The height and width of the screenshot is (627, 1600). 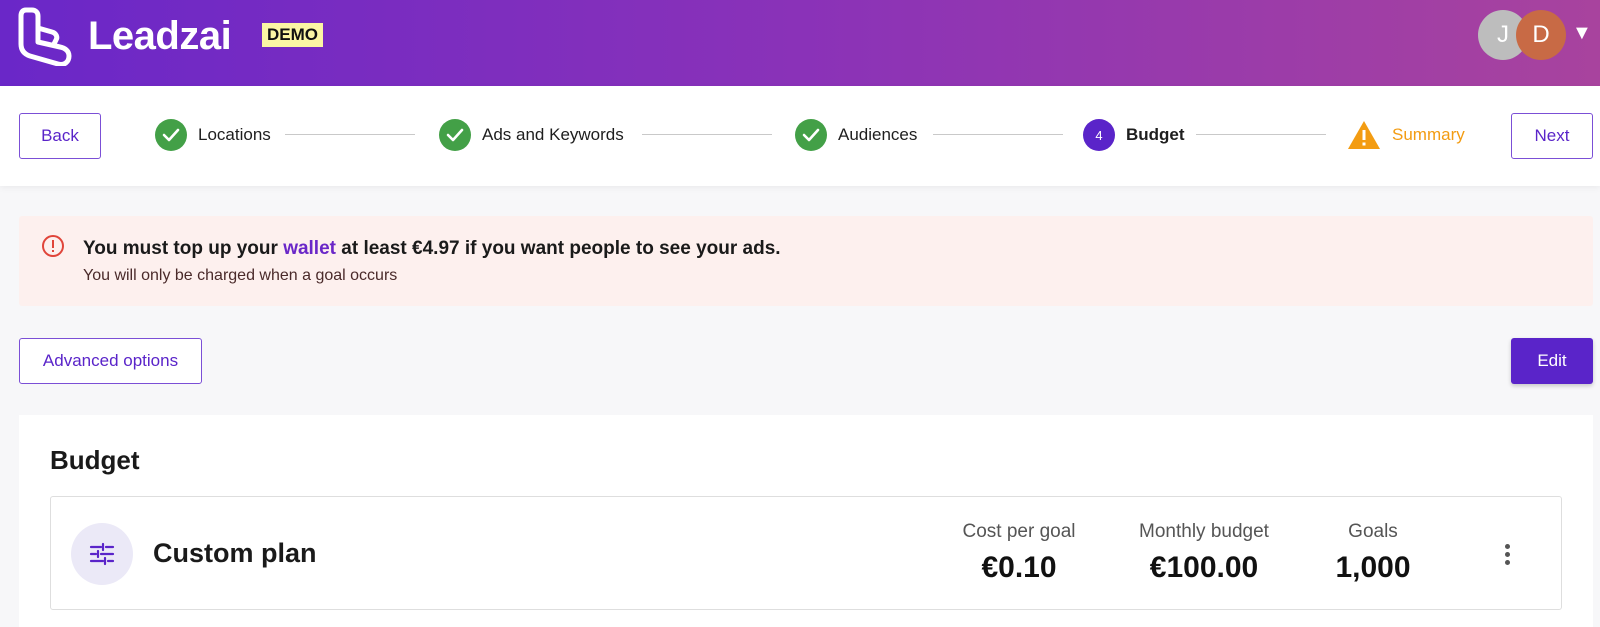 What do you see at coordinates (292, 35) in the screenshot?
I see `demo-badge: DEMO` at bounding box center [292, 35].